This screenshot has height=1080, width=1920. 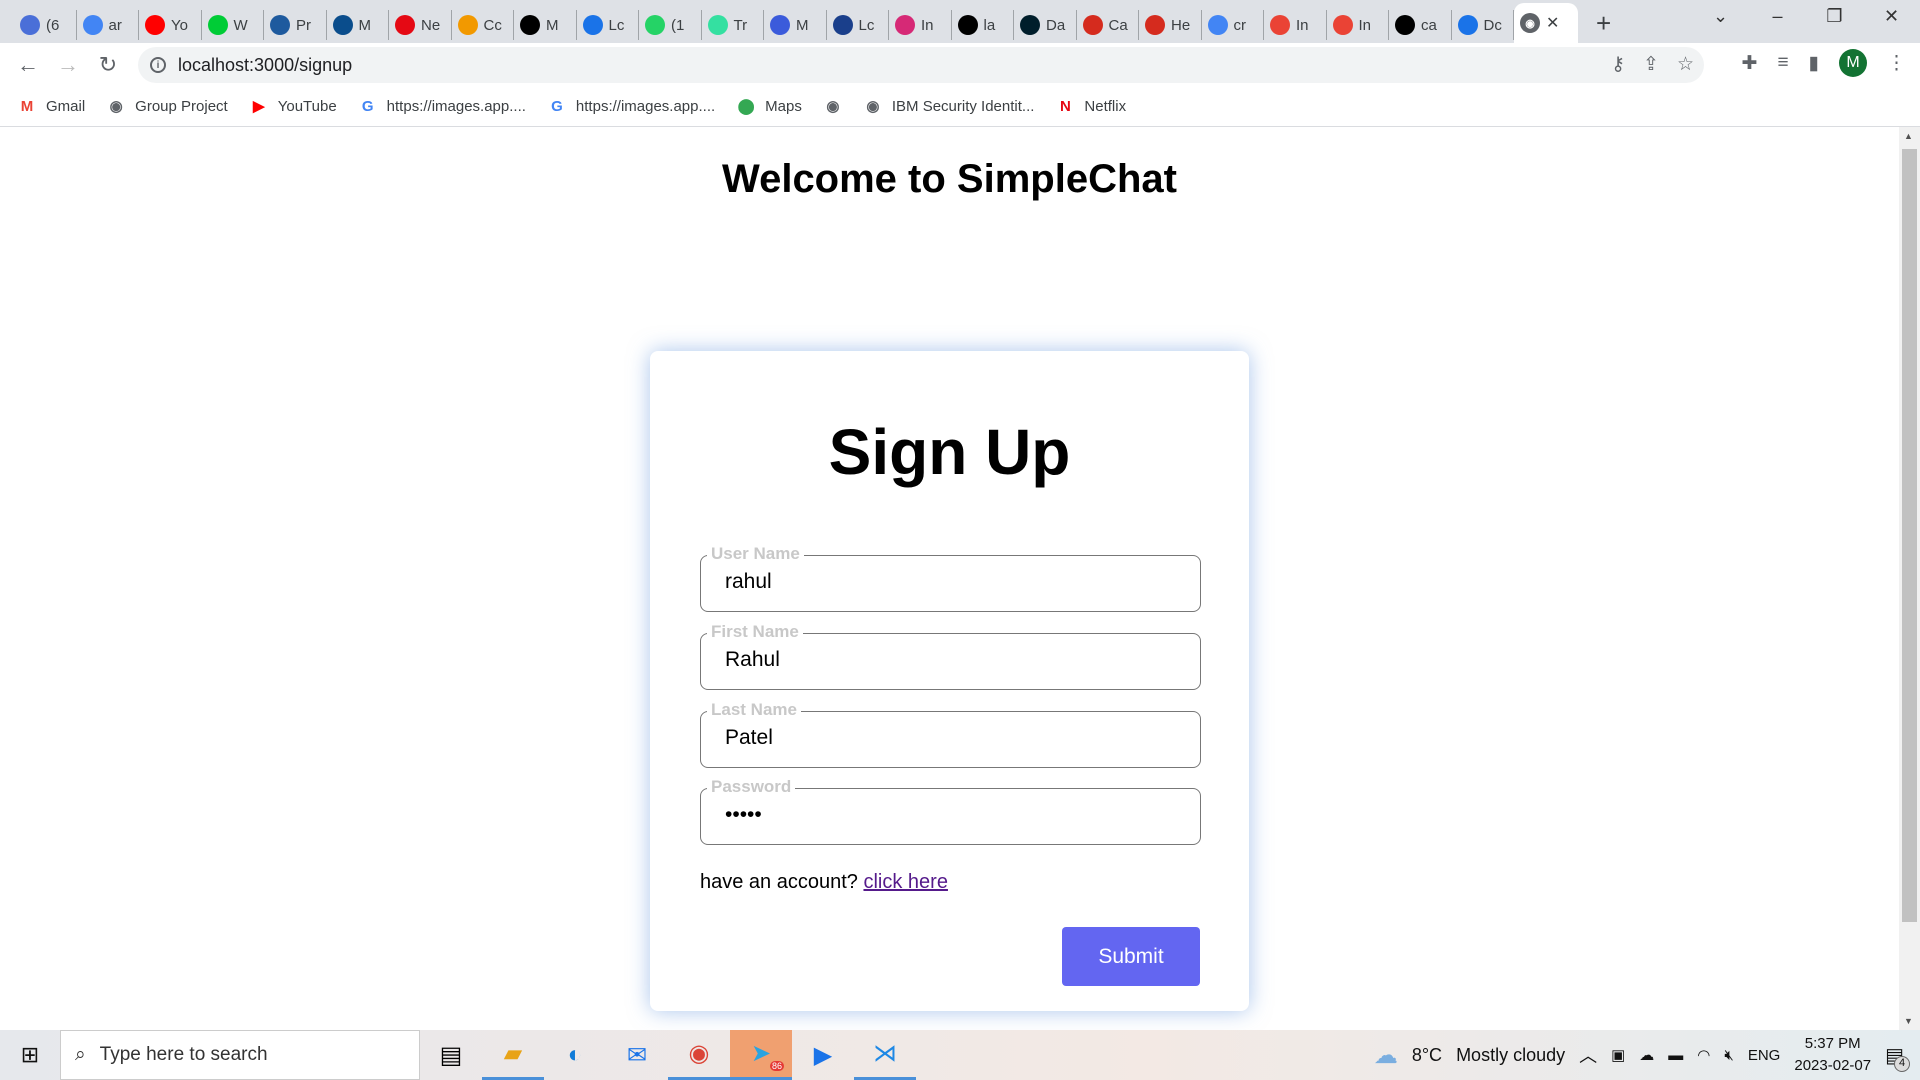 I want to click on last-name-input, so click(x=950, y=738).